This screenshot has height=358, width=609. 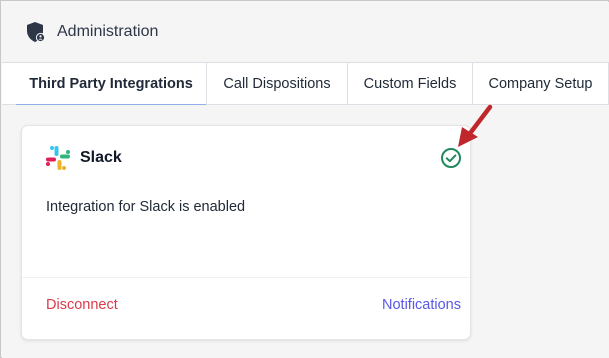 I want to click on tab-company-setup: Company Setup, so click(x=541, y=84).